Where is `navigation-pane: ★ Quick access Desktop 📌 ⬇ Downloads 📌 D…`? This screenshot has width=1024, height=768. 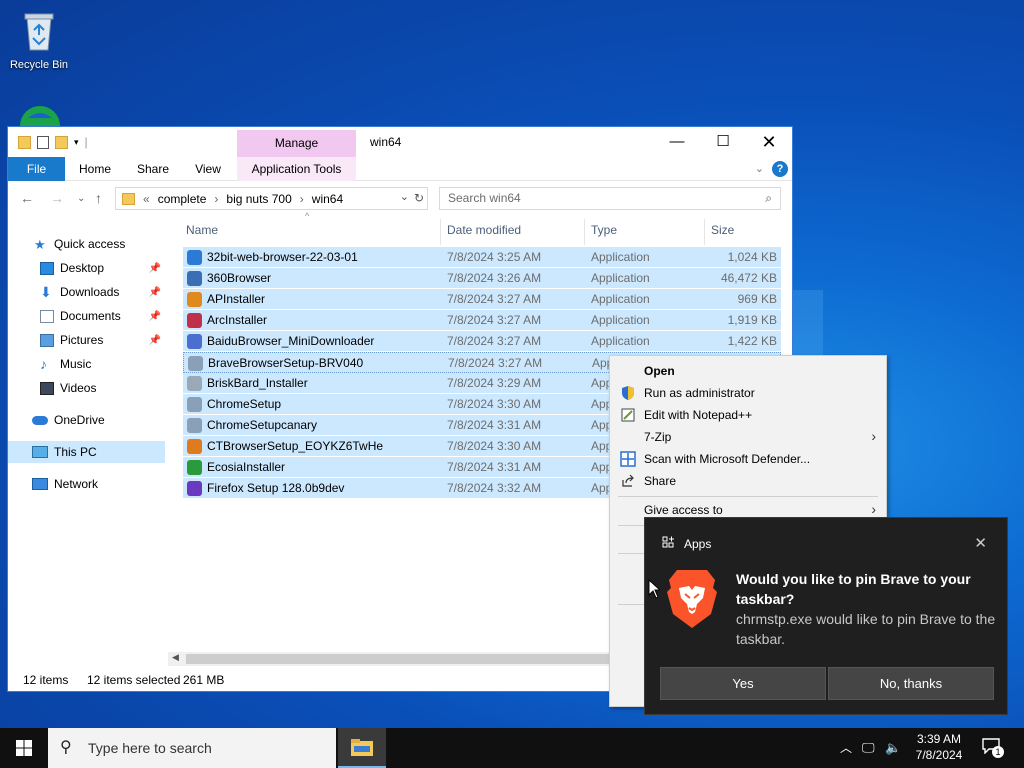 navigation-pane: ★ Quick access Desktop 📌 ⬇ Downloads 📌 D… is located at coordinates (88, 447).